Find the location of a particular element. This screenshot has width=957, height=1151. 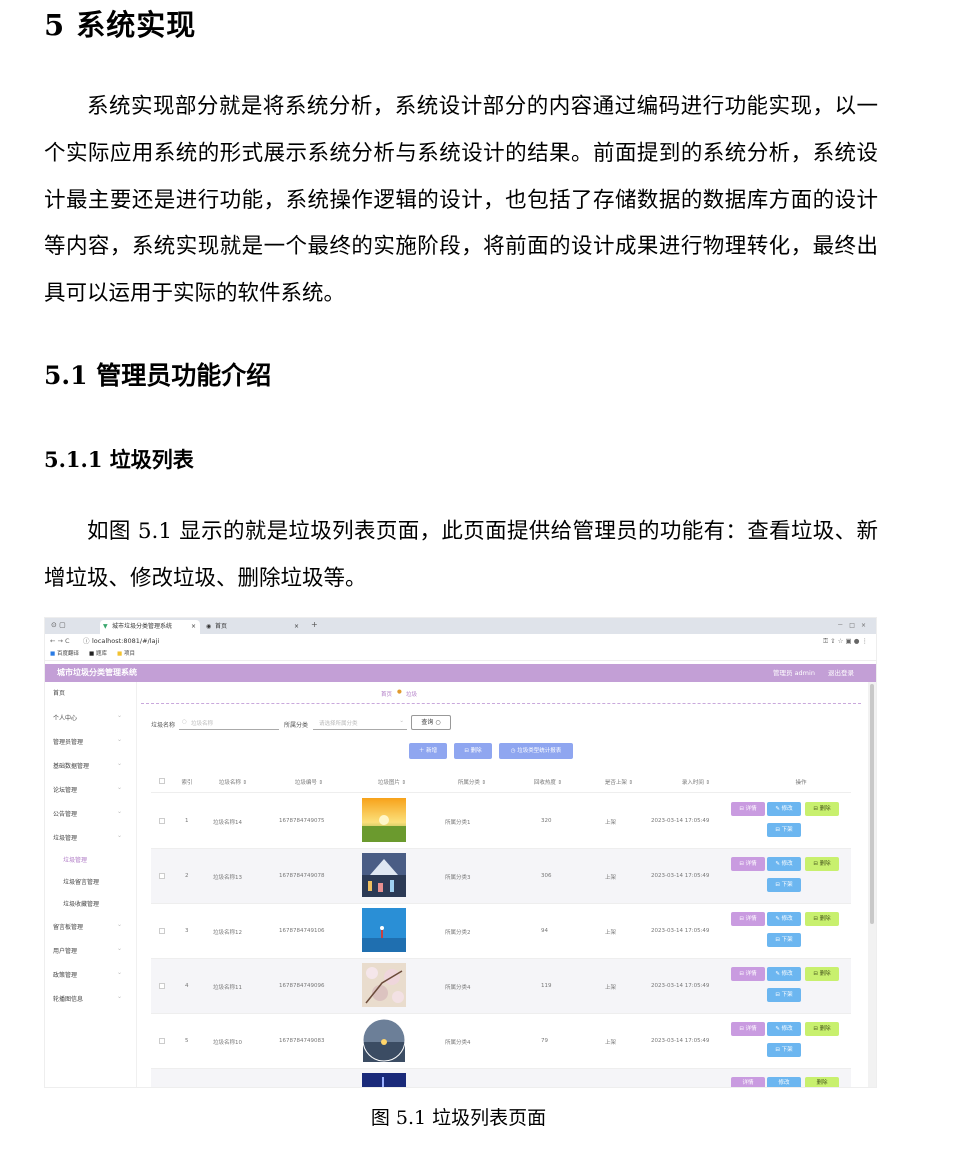

row-code: 1678784749075 is located at coordinates (302, 821).